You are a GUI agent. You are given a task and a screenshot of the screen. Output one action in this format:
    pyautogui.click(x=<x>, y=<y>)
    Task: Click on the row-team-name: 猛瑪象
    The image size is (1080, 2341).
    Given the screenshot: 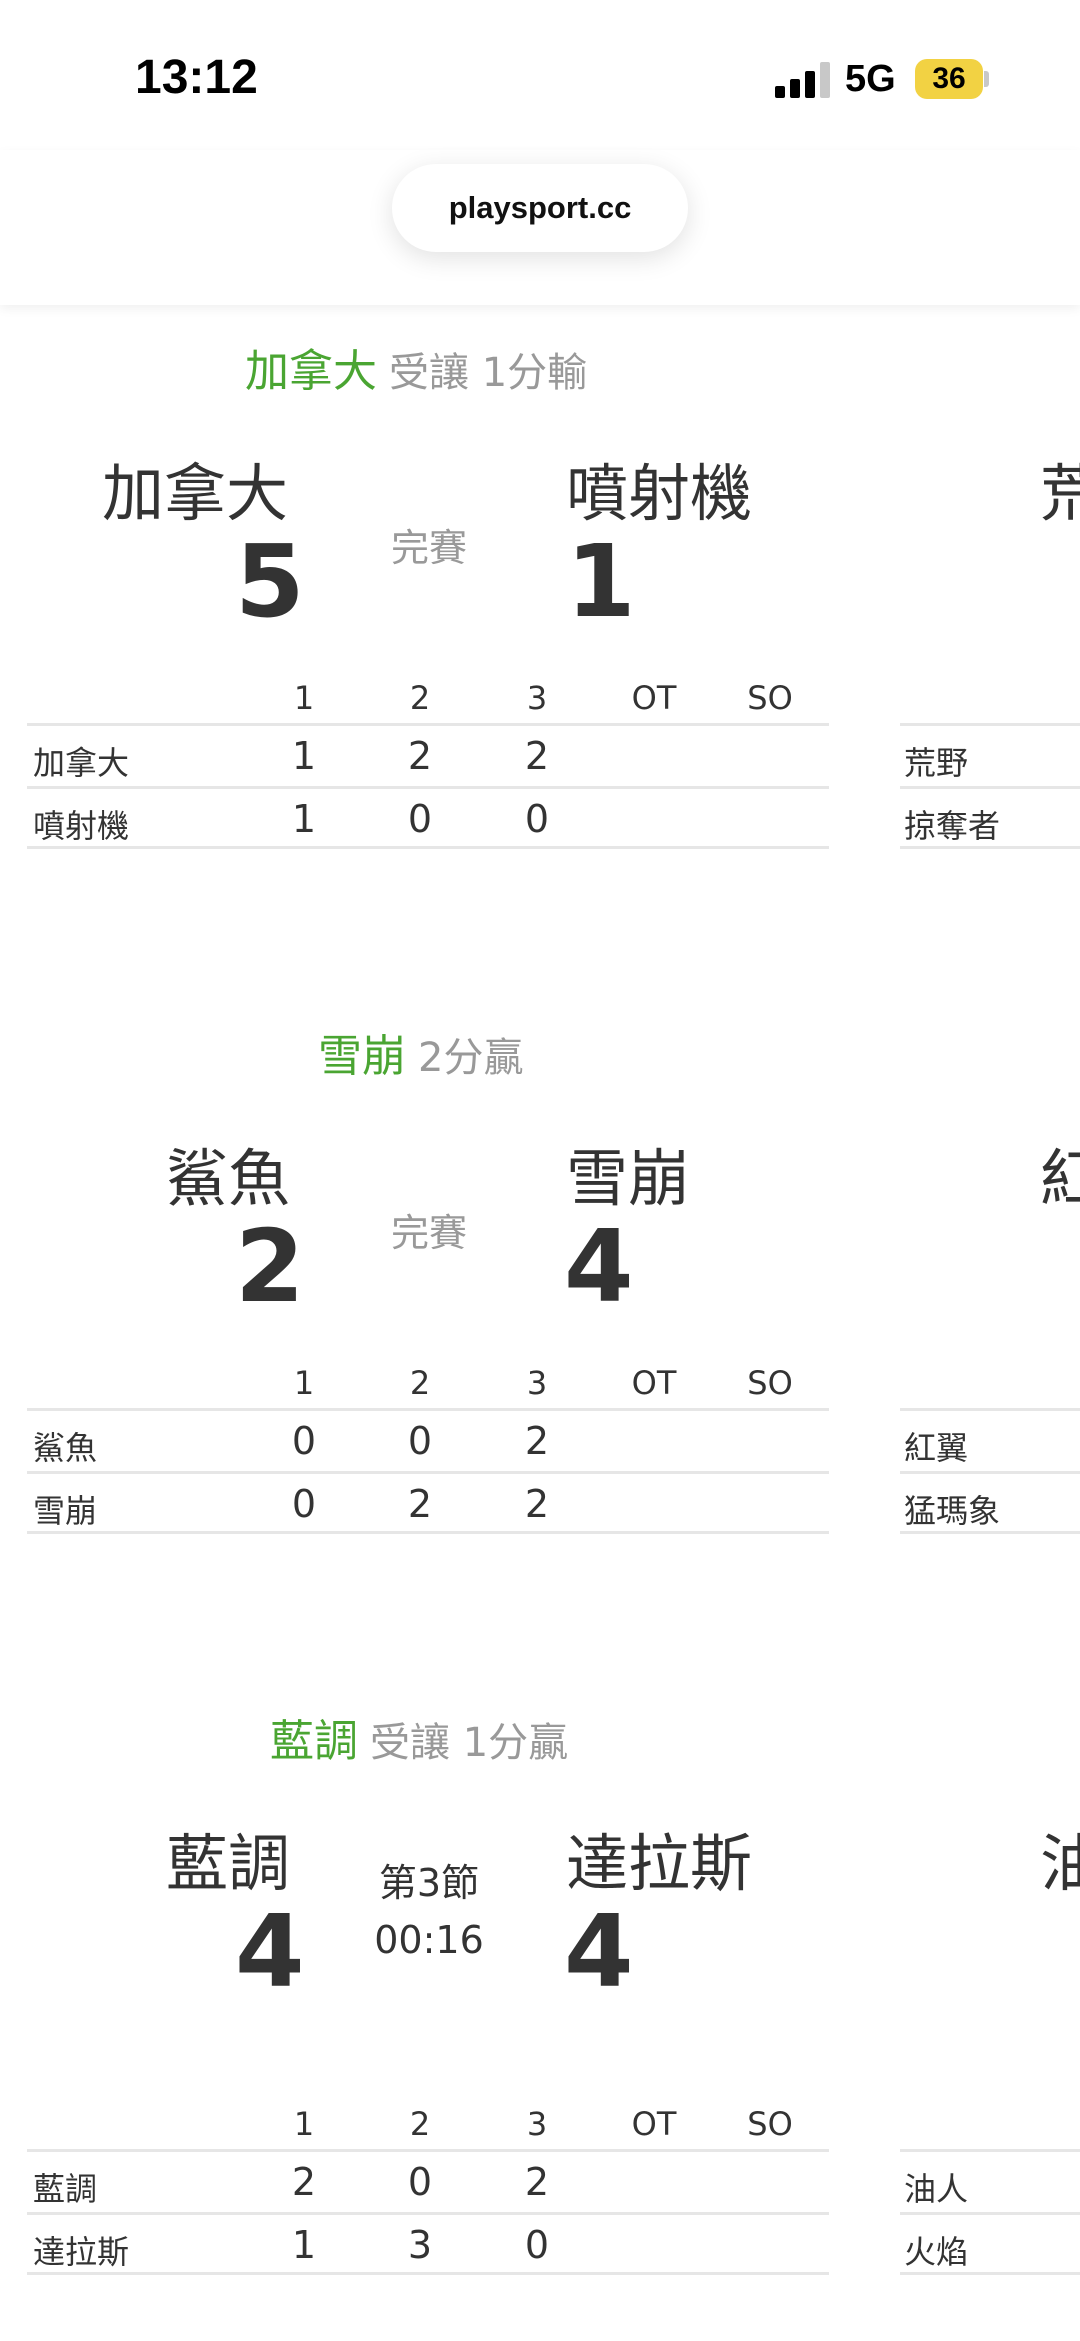 What is the action you would take?
    pyautogui.click(x=952, y=1511)
    